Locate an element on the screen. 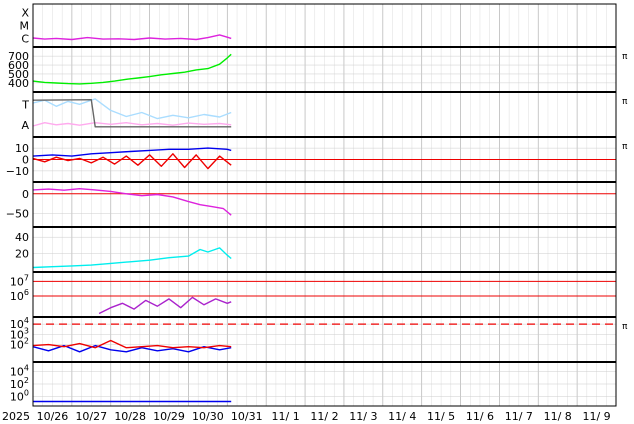 The image size is (634, 424). x-tick-label: 11/ 2 is located at coordinates (324, 416).